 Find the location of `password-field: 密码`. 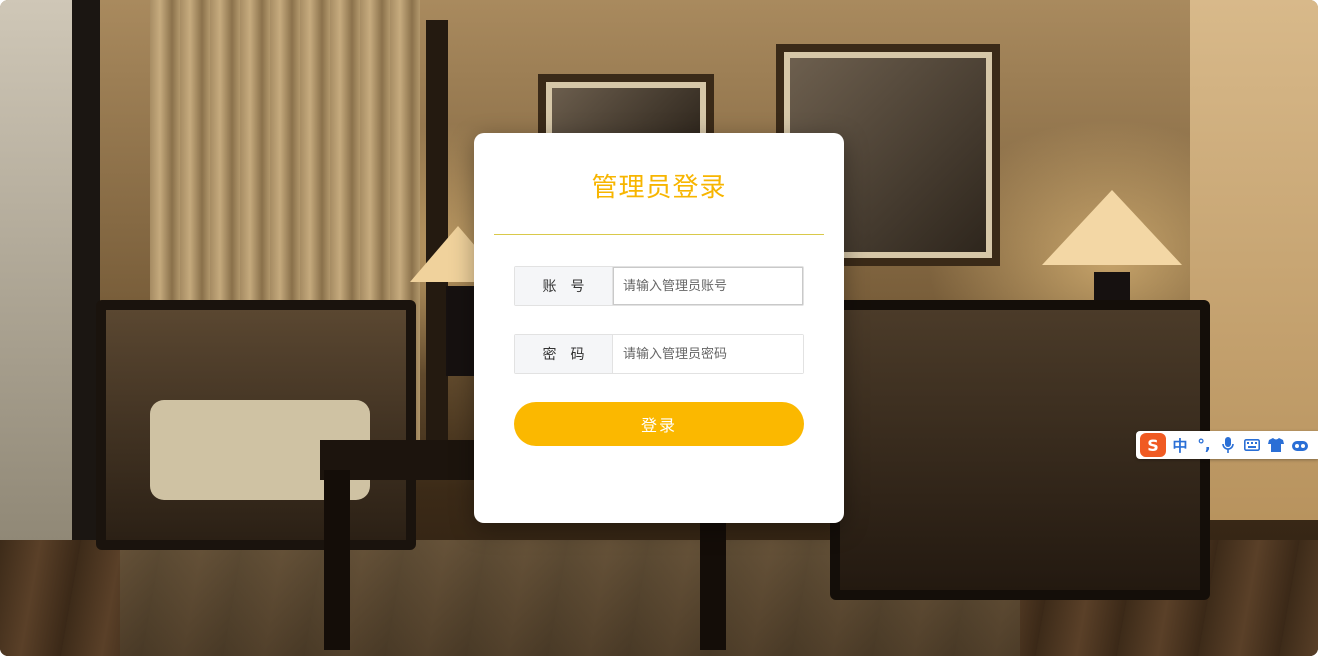

password-field: 密码 is located at coordinates (659, 354).